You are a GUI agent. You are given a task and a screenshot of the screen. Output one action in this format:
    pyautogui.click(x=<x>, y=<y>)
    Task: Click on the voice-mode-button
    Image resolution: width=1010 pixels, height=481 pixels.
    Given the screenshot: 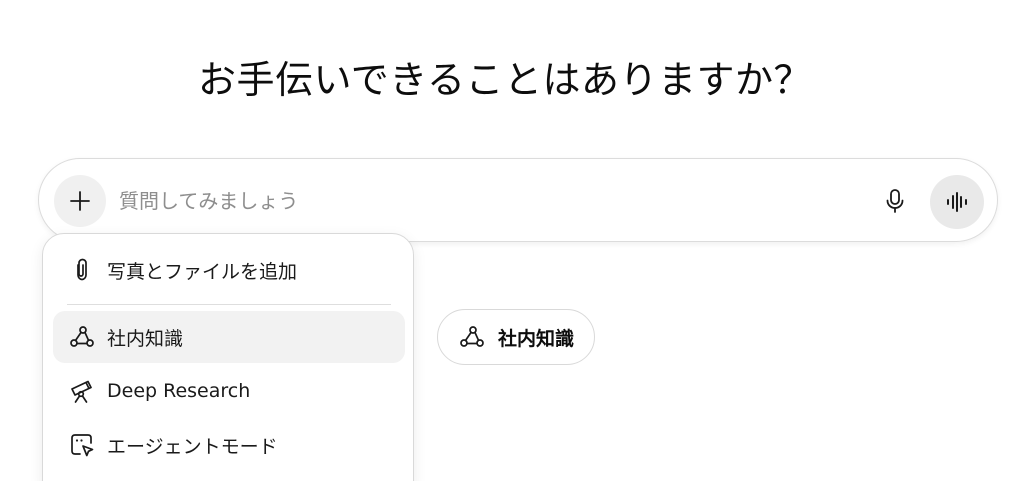 What is the action you would take?
    pyautogui.click(x=957, y=202)
    